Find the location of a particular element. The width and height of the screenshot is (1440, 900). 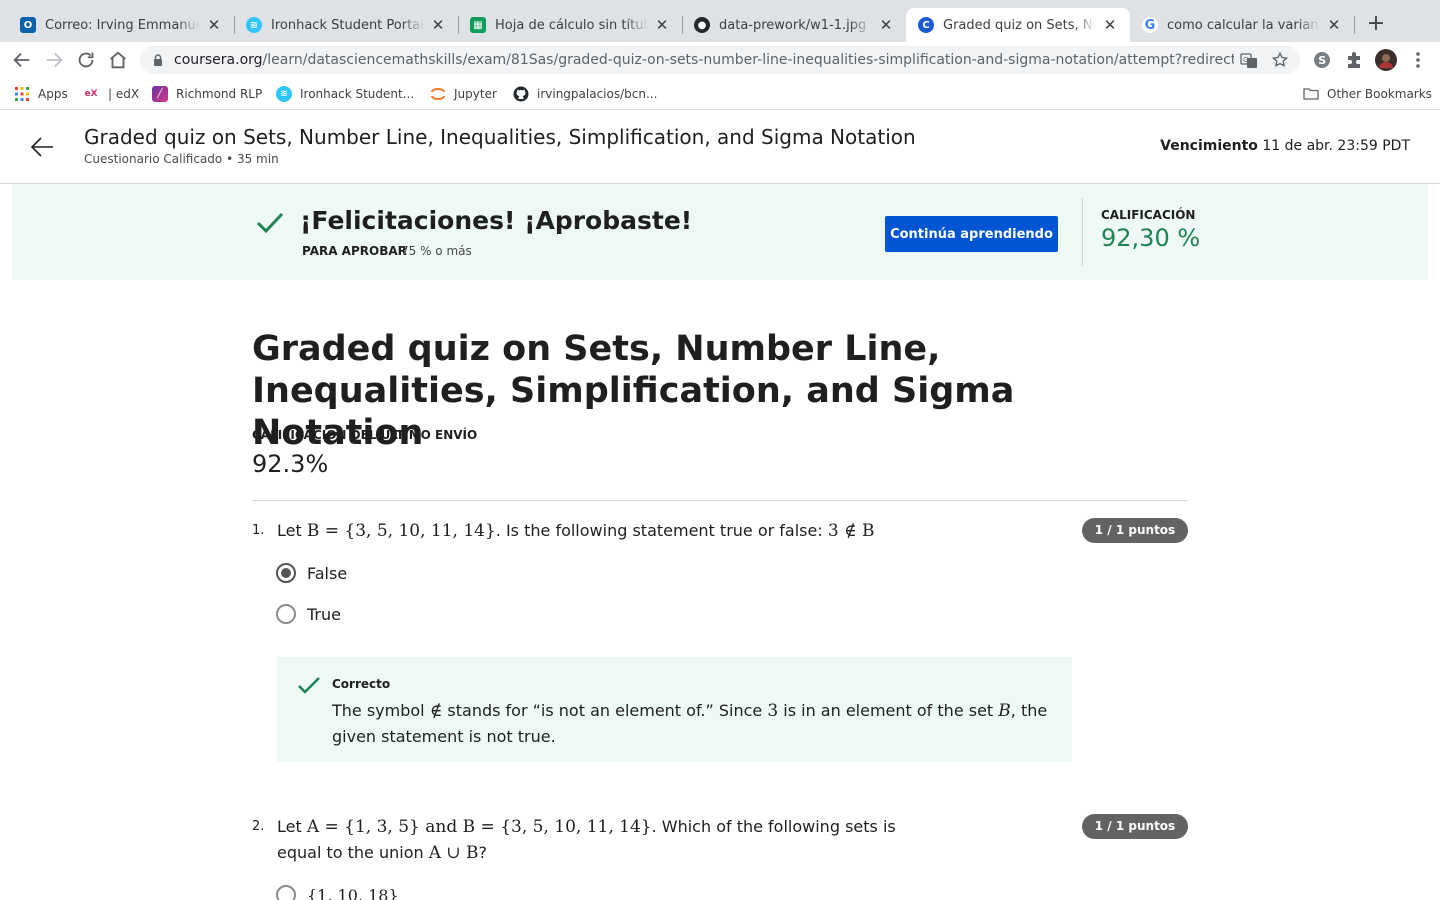

continue-learning-button: Continúa aprendiendo is located at coordinates (971, 234).